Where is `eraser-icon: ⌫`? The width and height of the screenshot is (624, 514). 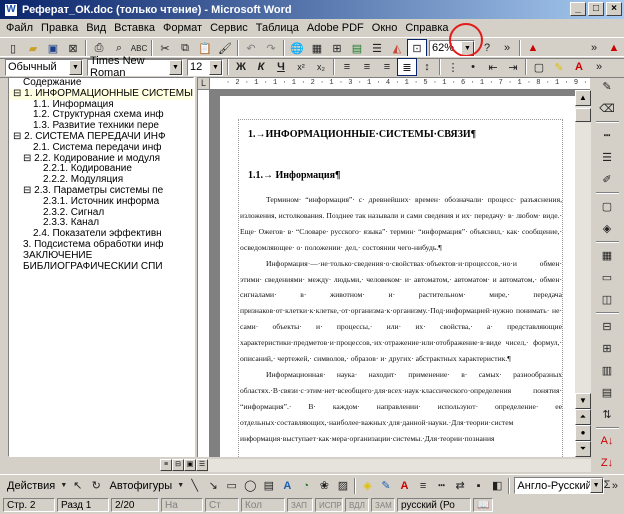 eraser-icon: ⌫ is located at coordinates (607, 108).